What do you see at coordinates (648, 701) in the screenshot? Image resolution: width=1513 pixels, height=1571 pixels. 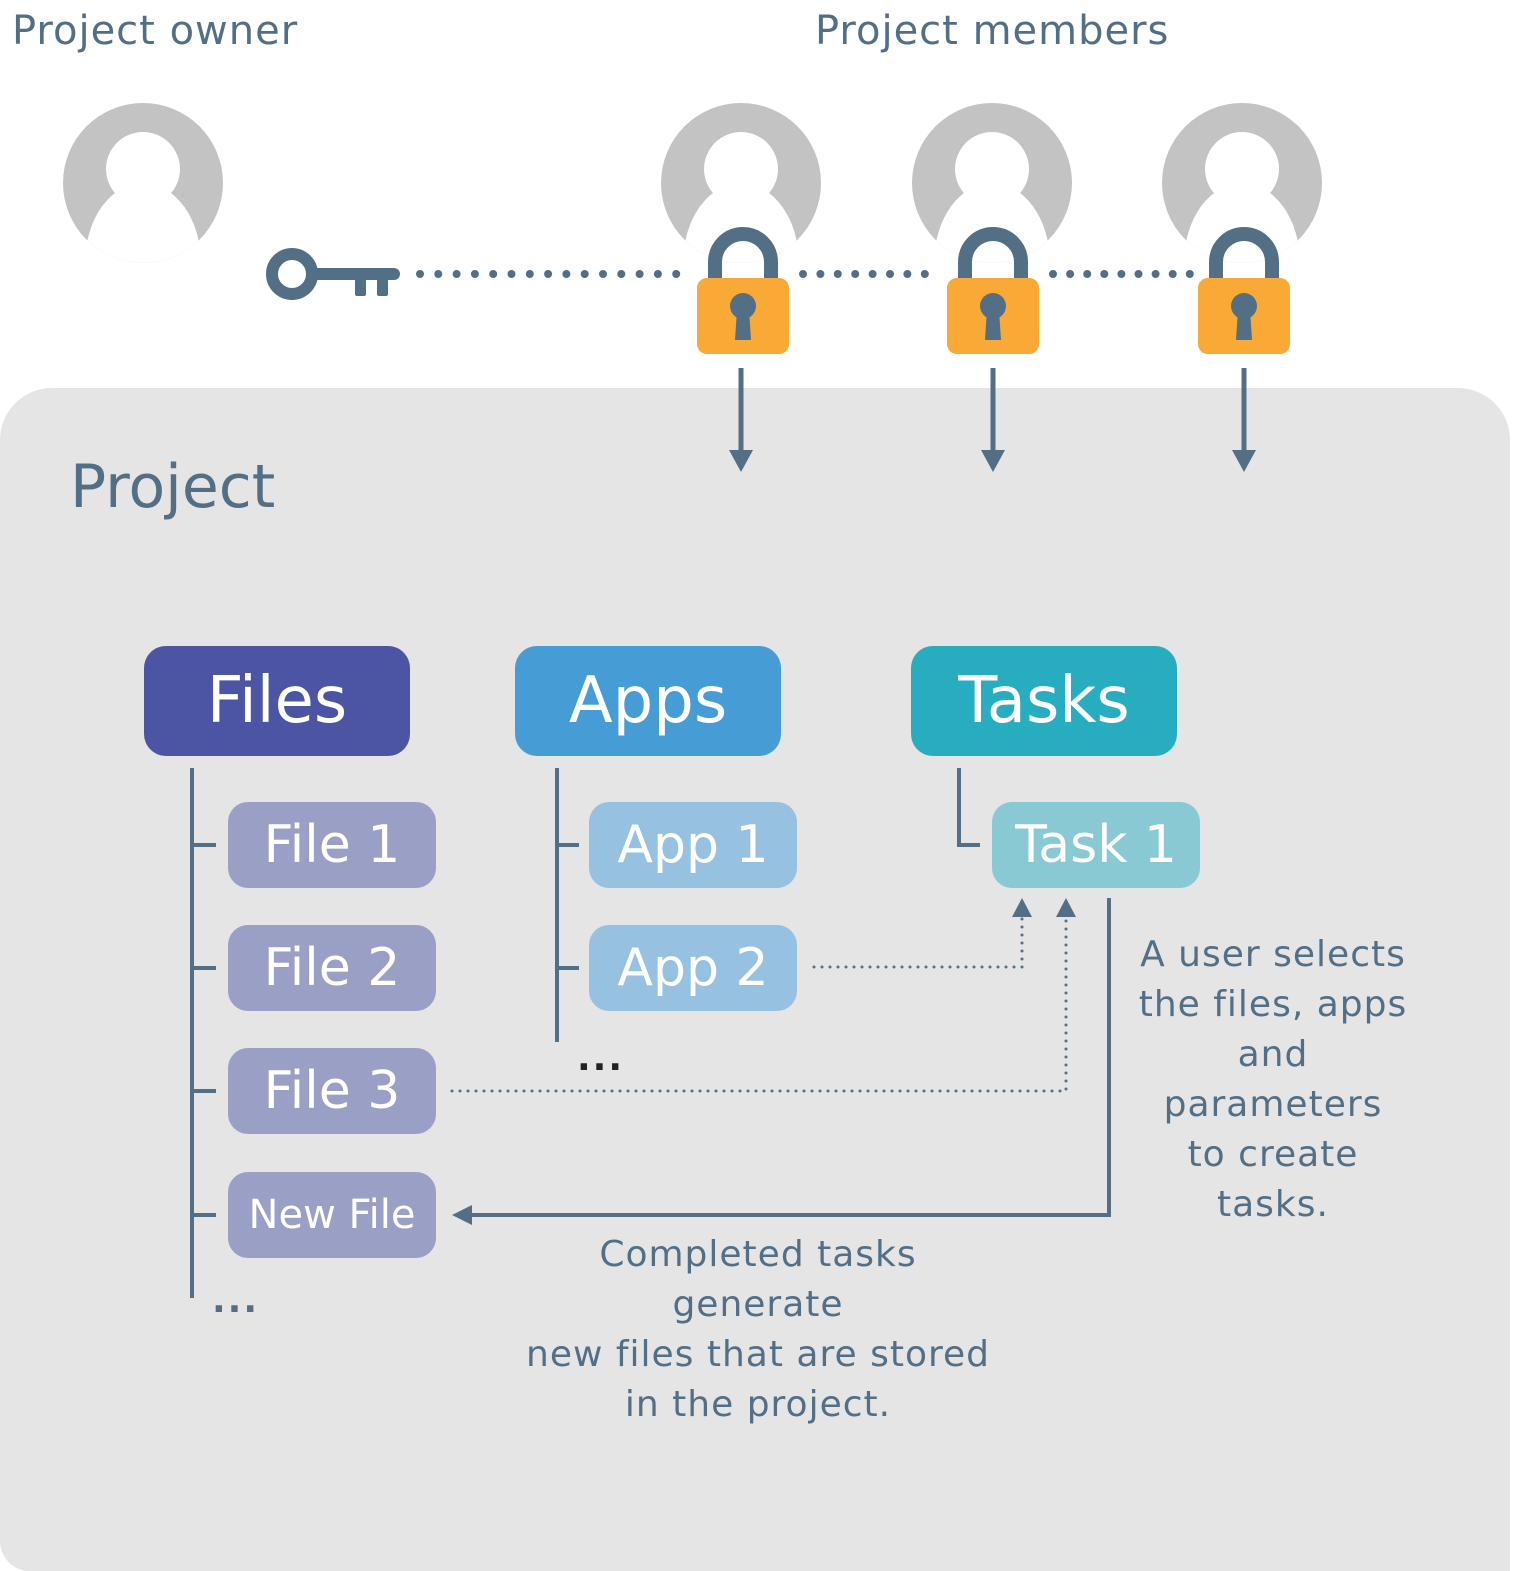 I see `apps-header: Apps` at bounding box center [648, 701].